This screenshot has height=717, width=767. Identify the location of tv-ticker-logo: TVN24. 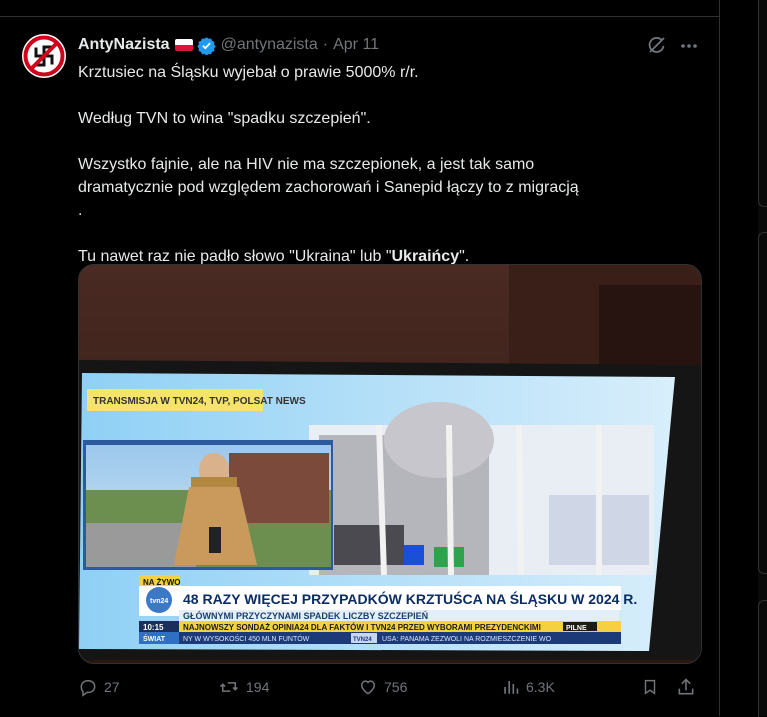
(362, 640).